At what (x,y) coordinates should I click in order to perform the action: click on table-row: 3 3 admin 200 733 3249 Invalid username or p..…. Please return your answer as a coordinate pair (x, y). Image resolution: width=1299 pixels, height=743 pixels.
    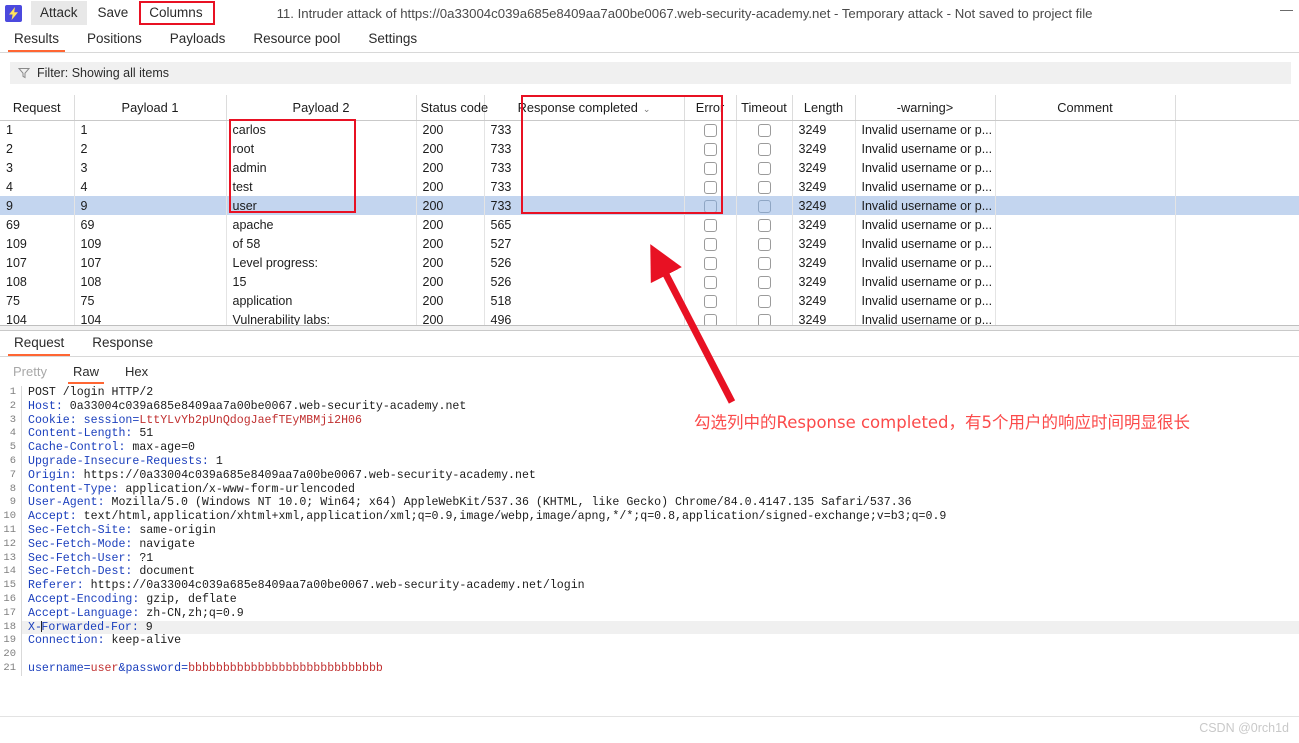
    Looking at the image, I should click on (649, 167).